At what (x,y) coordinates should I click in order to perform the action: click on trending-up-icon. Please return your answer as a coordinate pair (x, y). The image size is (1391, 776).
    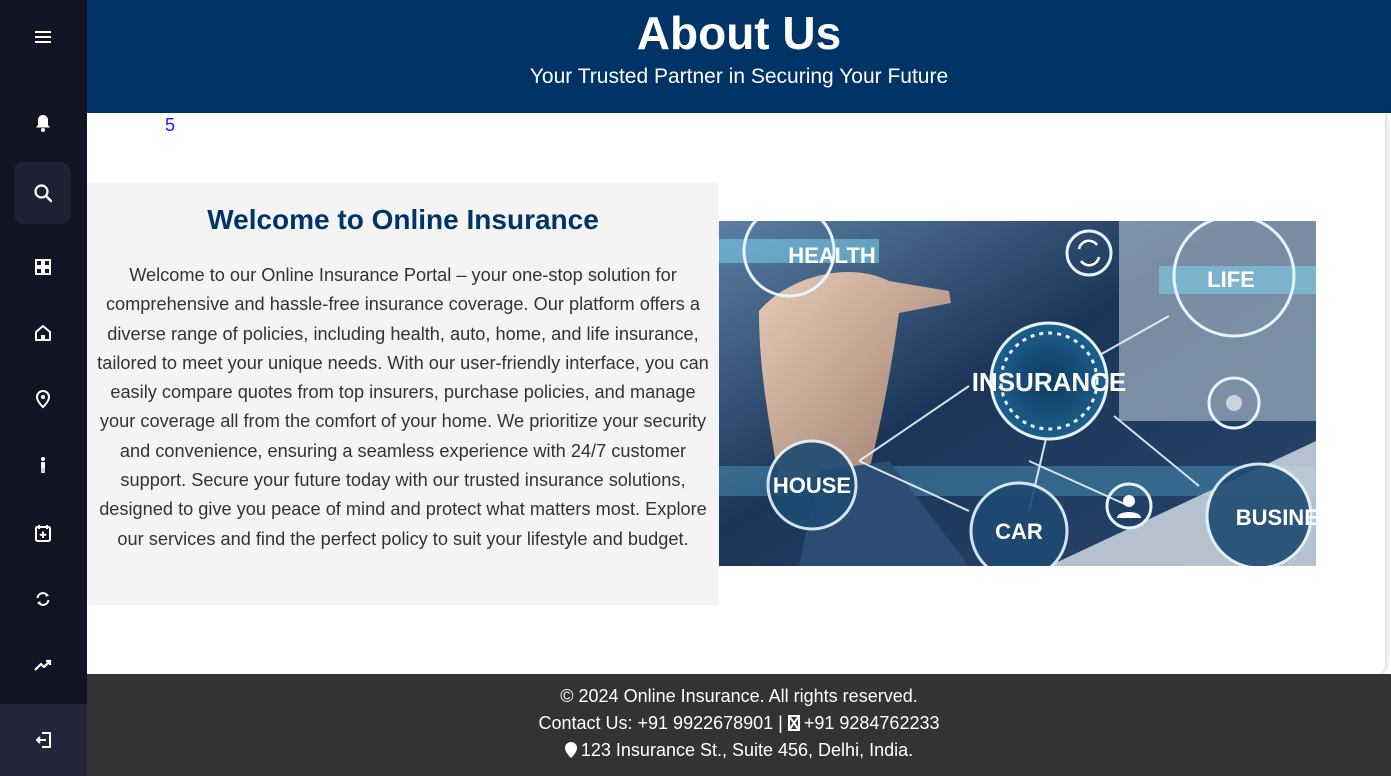
    Looking at the image, I should click on (42, 665).